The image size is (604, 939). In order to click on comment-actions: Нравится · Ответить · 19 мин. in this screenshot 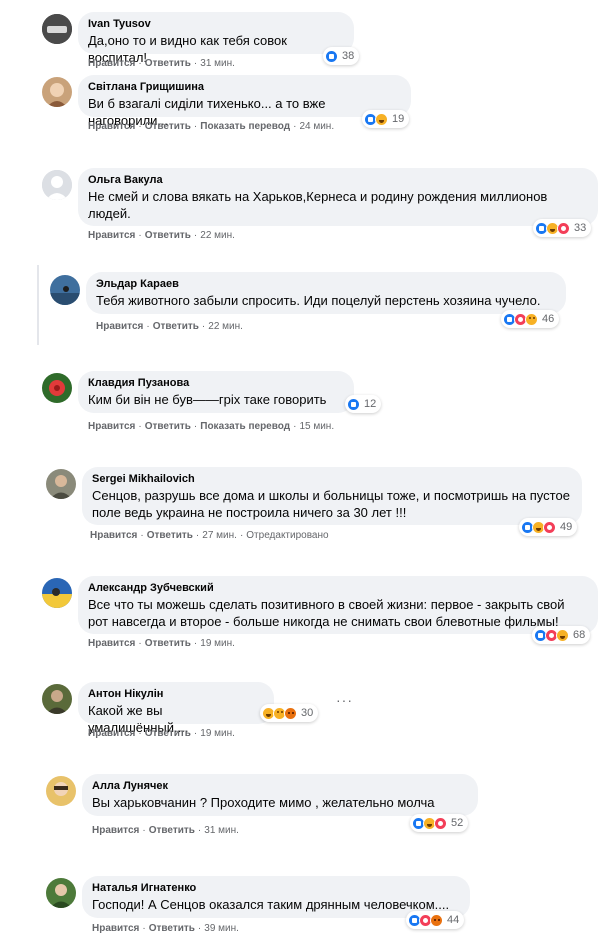, I will do `click(161, 644)`.